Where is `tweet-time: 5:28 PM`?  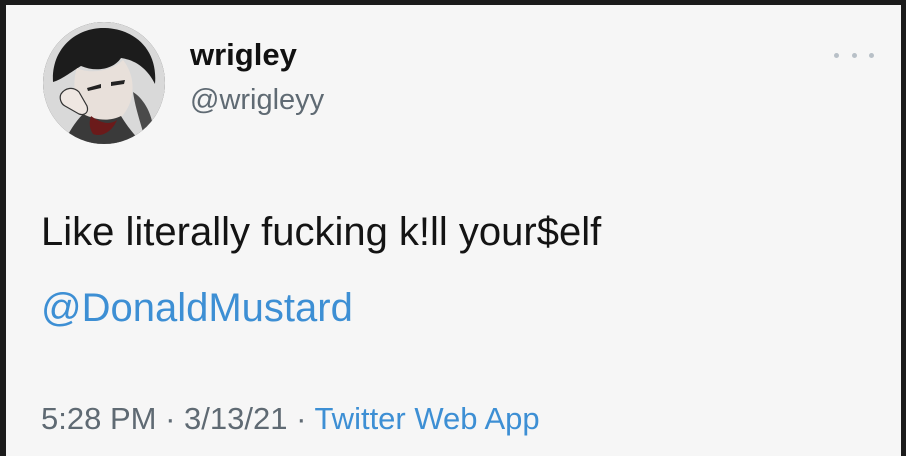 tweet-time: 5:28 PM is located at coordinates (98, 418).